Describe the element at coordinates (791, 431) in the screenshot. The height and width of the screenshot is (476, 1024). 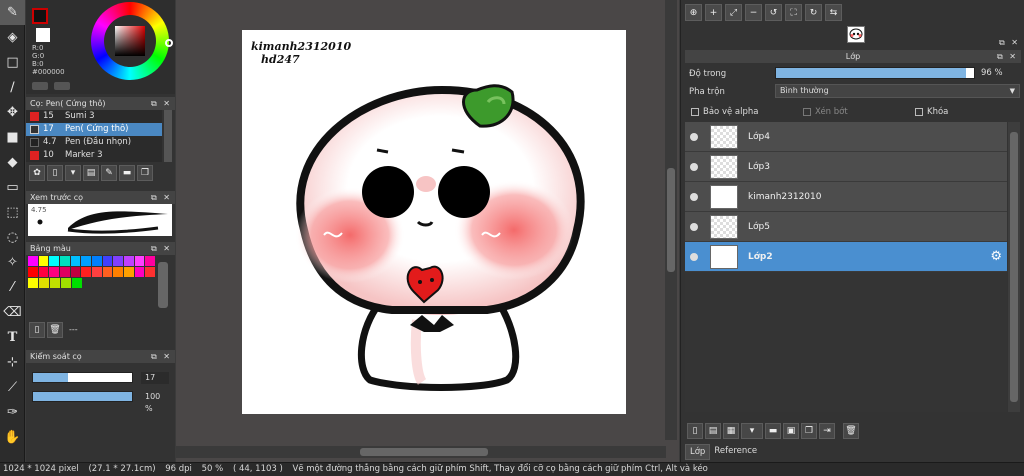
I see `merge-layer-icon: ▣` at that location.